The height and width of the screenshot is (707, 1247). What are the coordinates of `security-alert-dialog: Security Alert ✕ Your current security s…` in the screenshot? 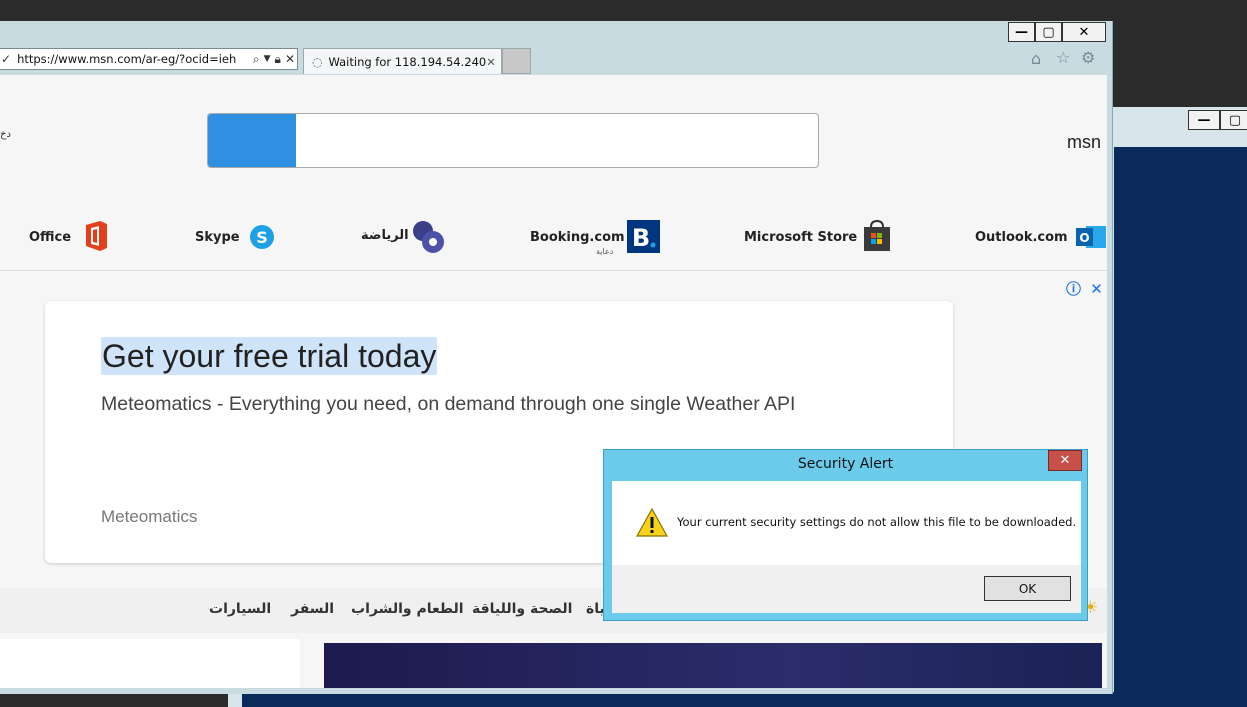 It's located at (845, 535).